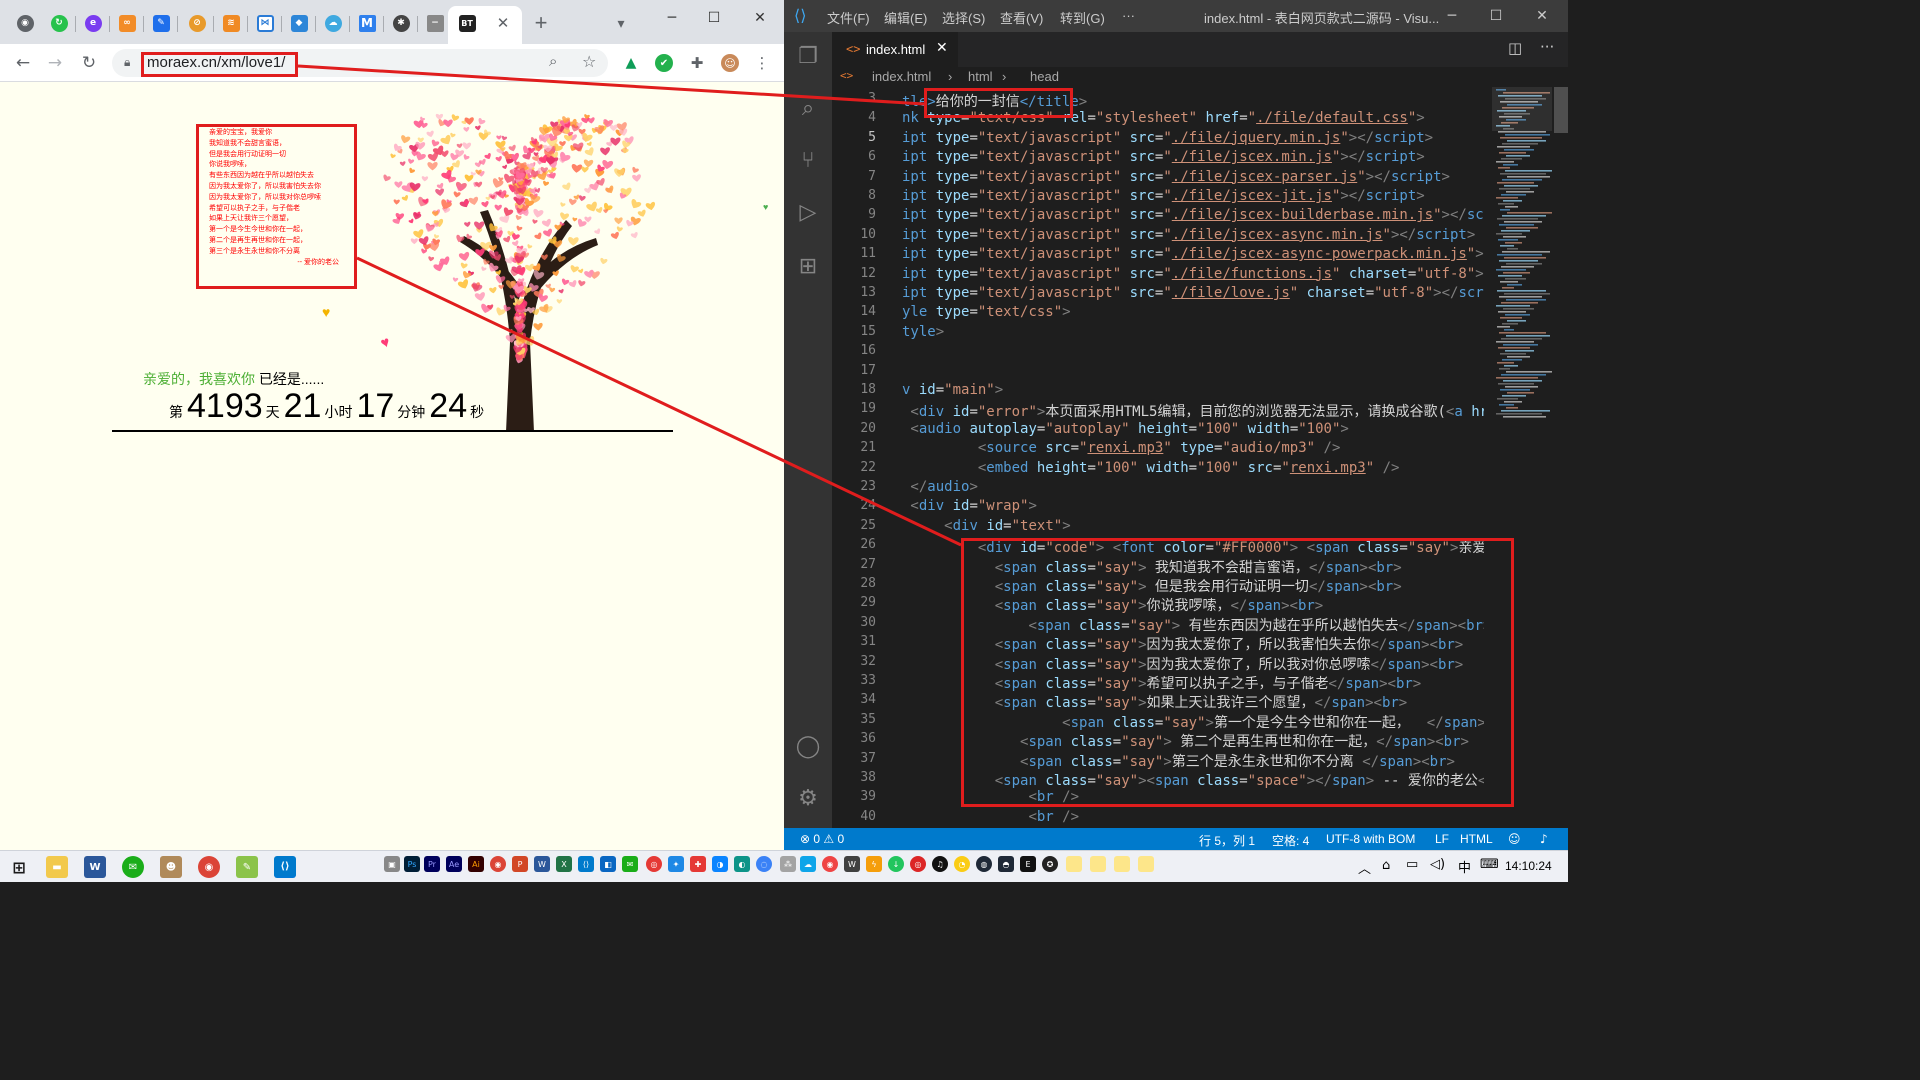 This screenshot has width=1920, height=1080. I want to click on tray-app-icon: ▣, so click(392, 864).